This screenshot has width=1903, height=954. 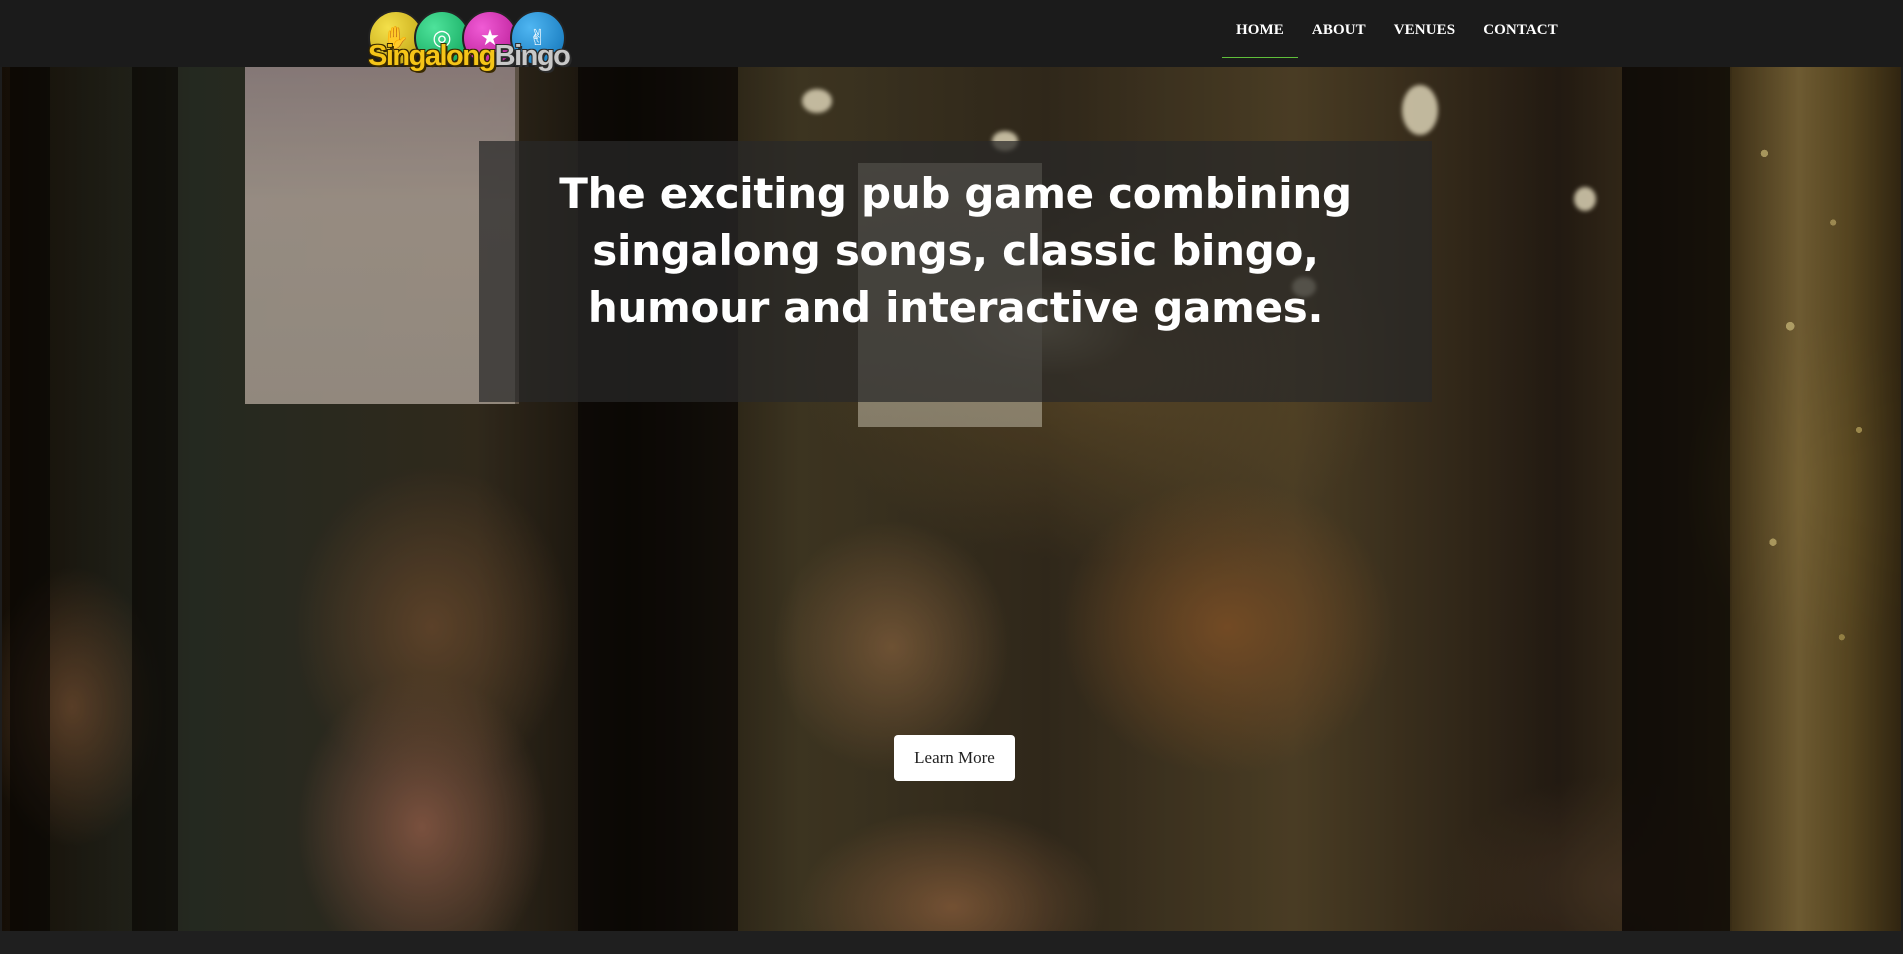 I want to click on learn-more-button: Learn More, so click(x=954, y=758).